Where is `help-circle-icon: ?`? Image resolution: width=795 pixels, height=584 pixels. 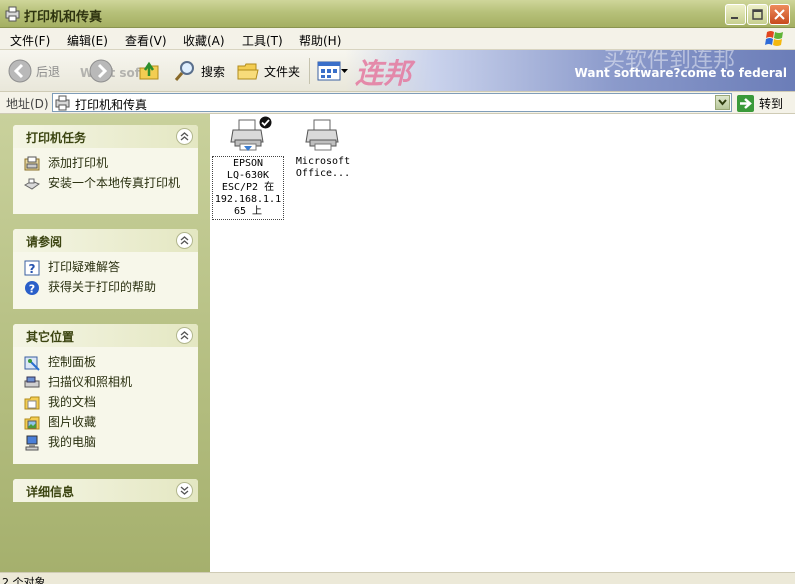 help-circle-icon: ? is located at coordinates (32, 288).